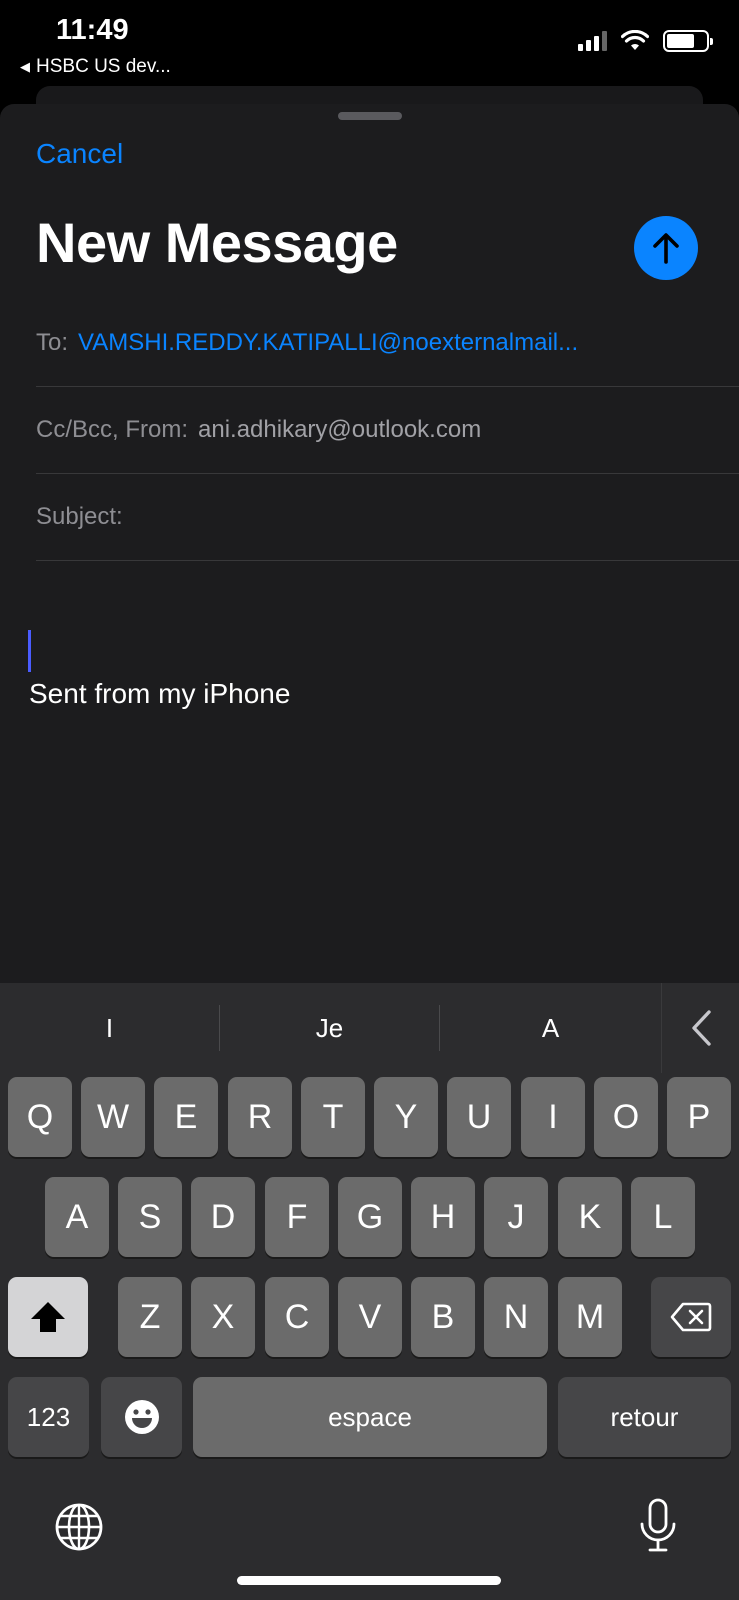  I want to click on from-address: ani.adhikary@outlook.com, so click(339, 430).